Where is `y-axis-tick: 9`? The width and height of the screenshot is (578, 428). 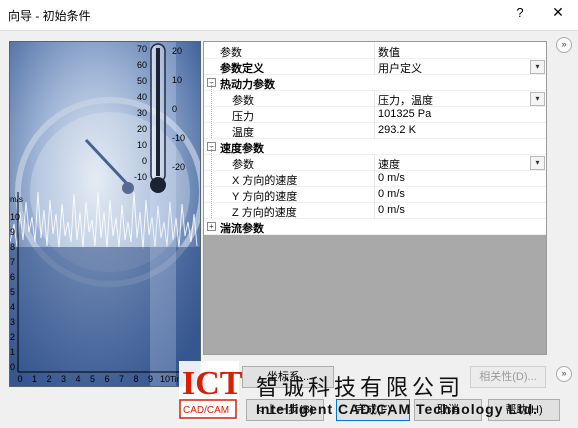
y-axis-tick: 9 is located at coordinates (12, 232).